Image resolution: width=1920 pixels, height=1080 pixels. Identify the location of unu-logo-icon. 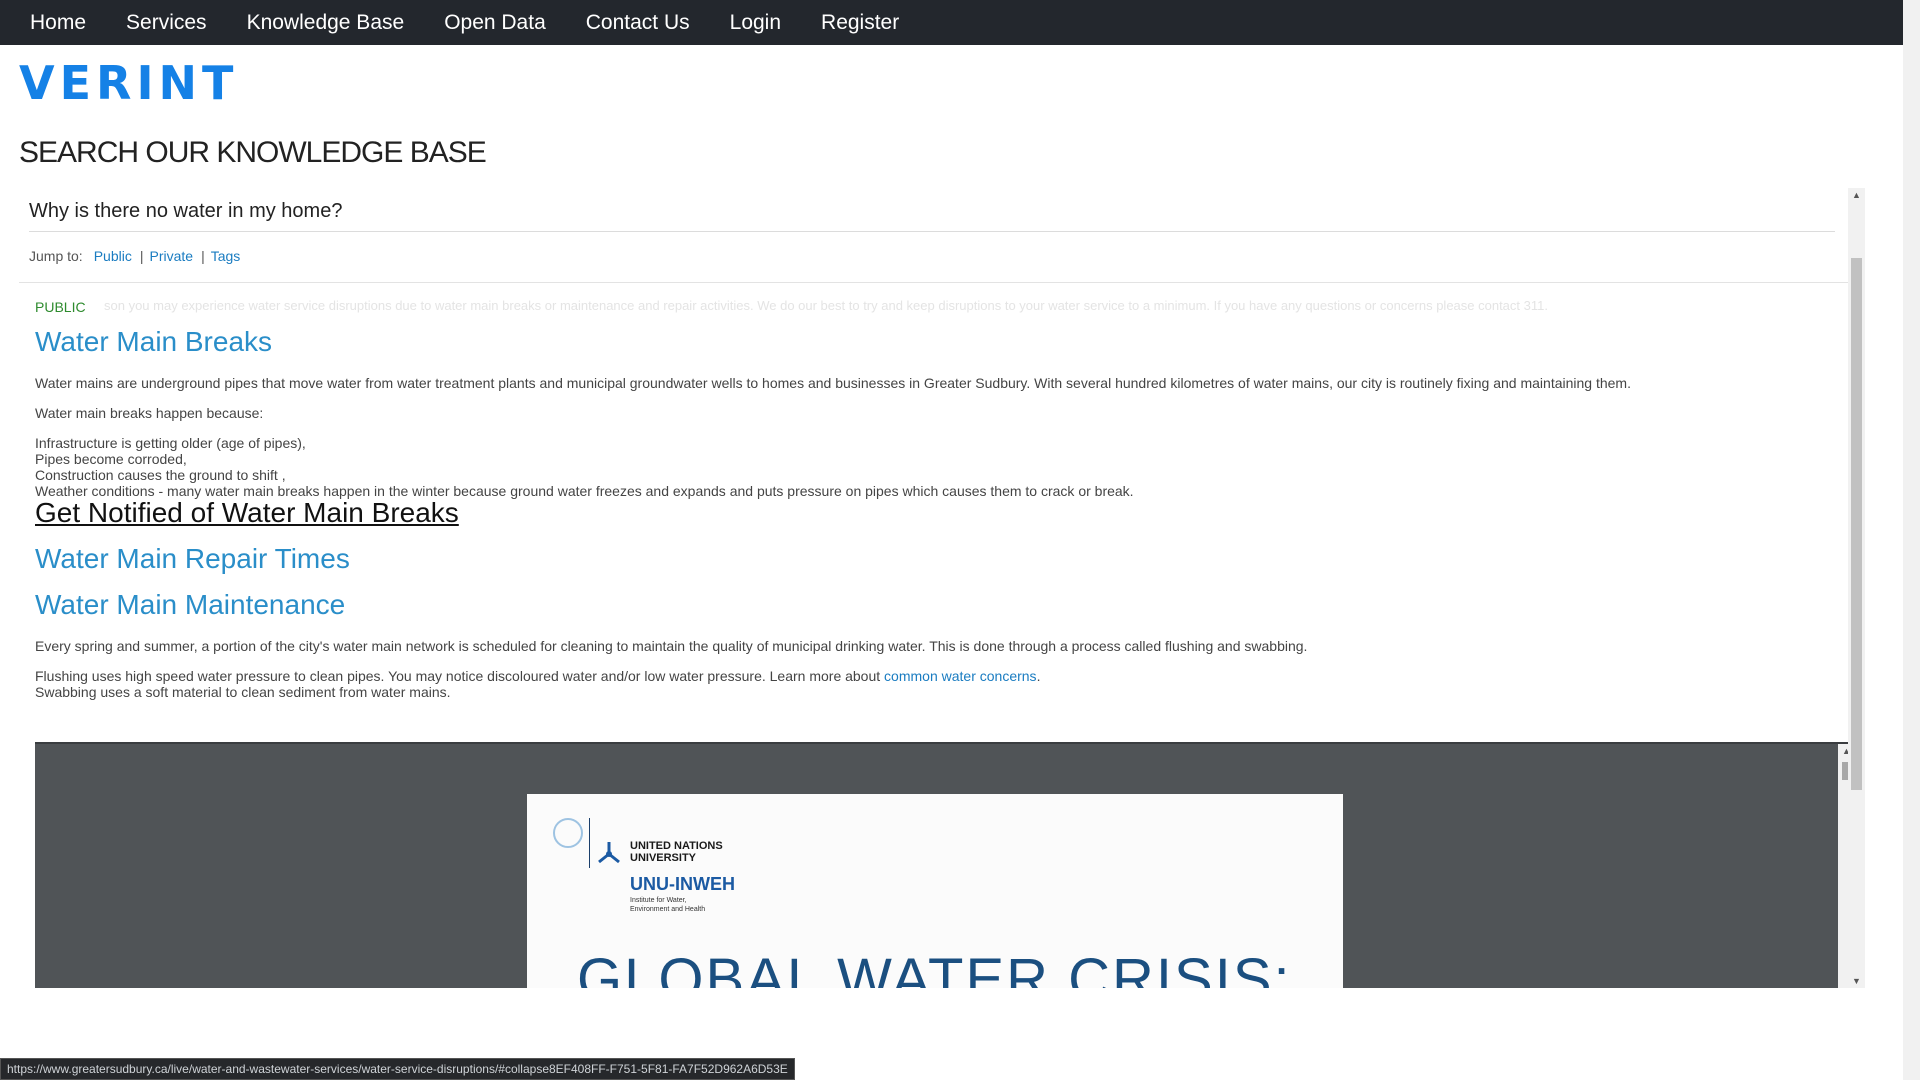
(609, 853).